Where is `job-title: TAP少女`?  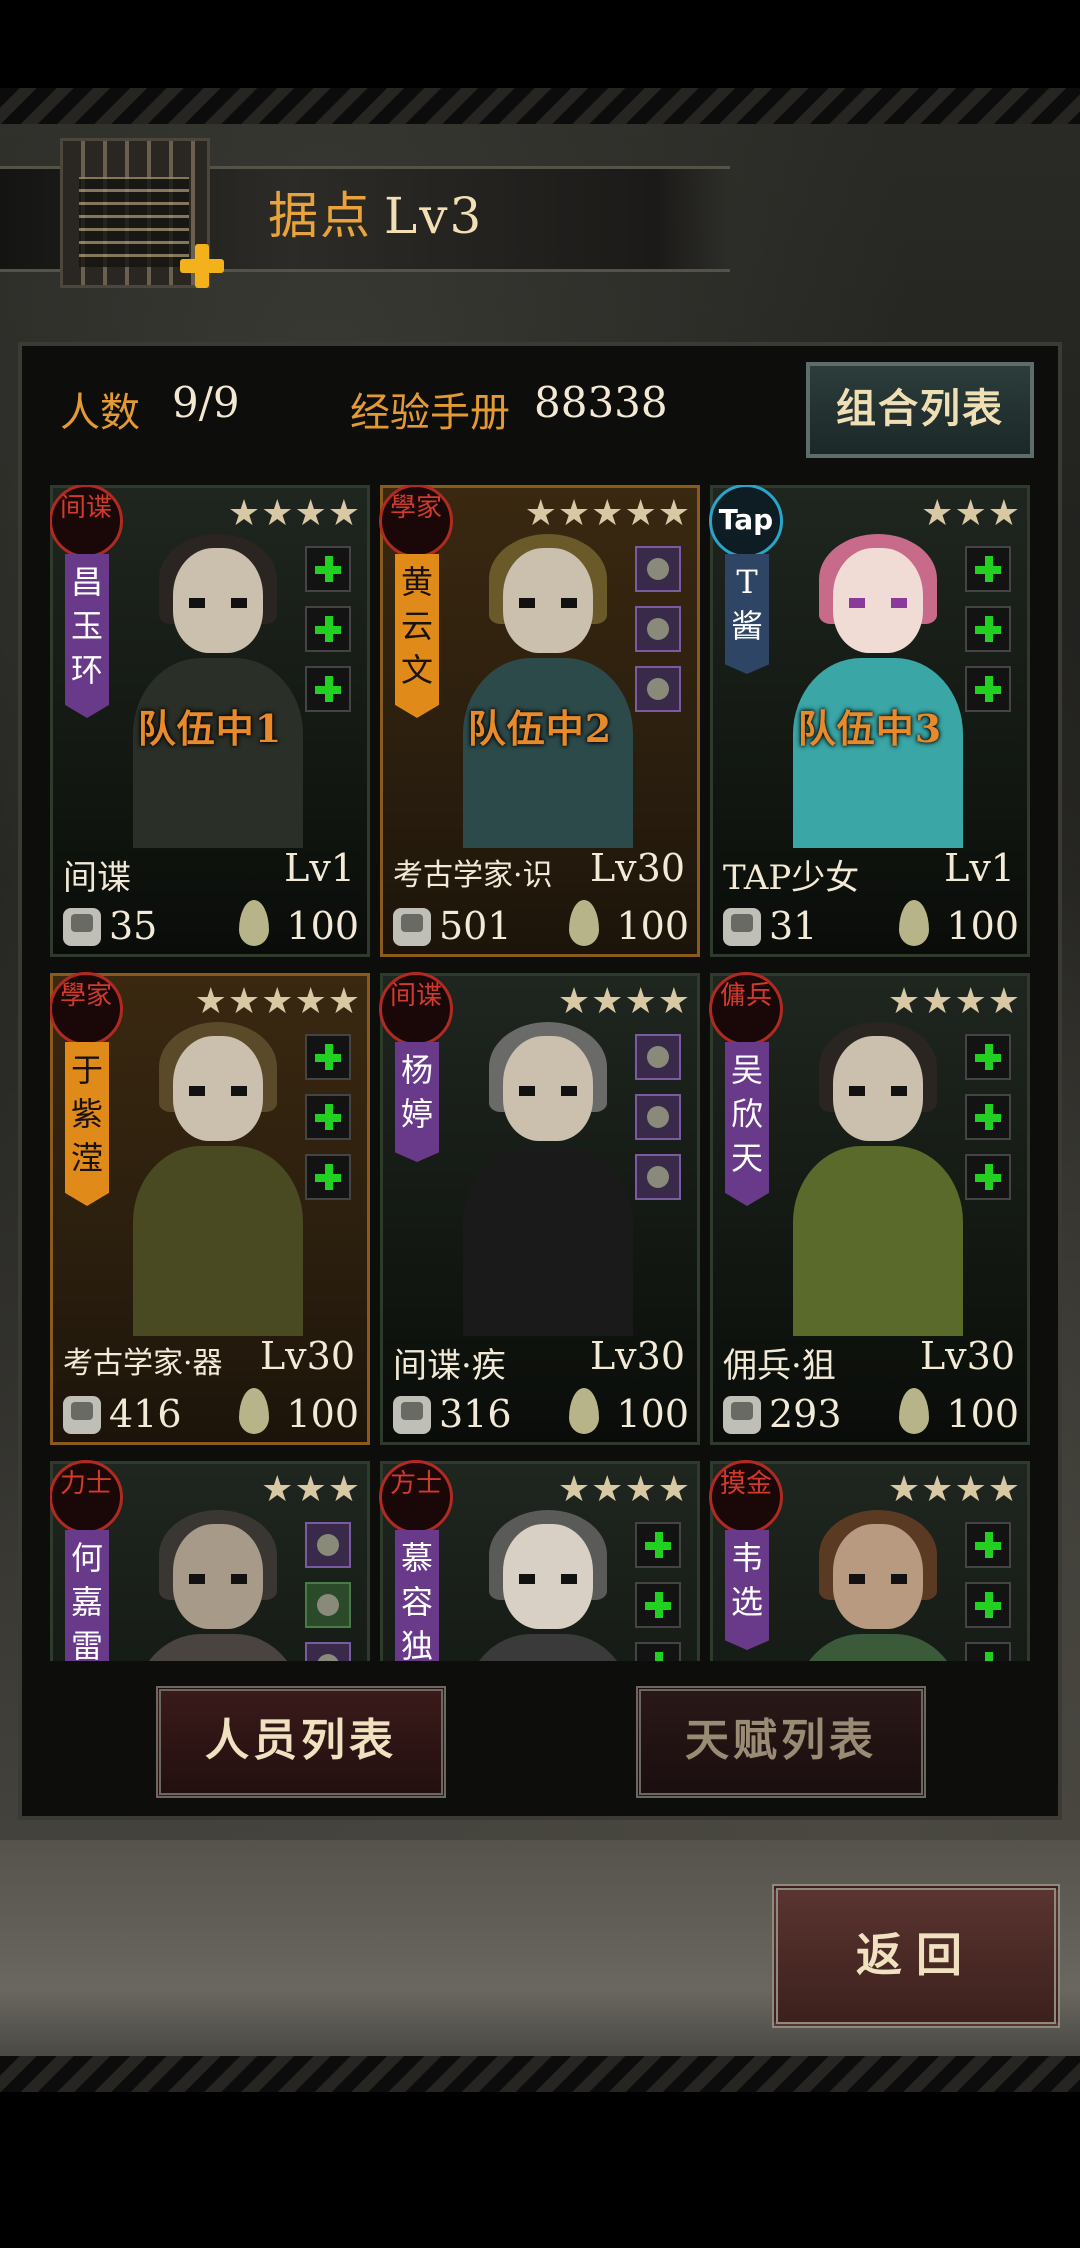 job-title: TAP少女 is located at coordinates (791, 878).